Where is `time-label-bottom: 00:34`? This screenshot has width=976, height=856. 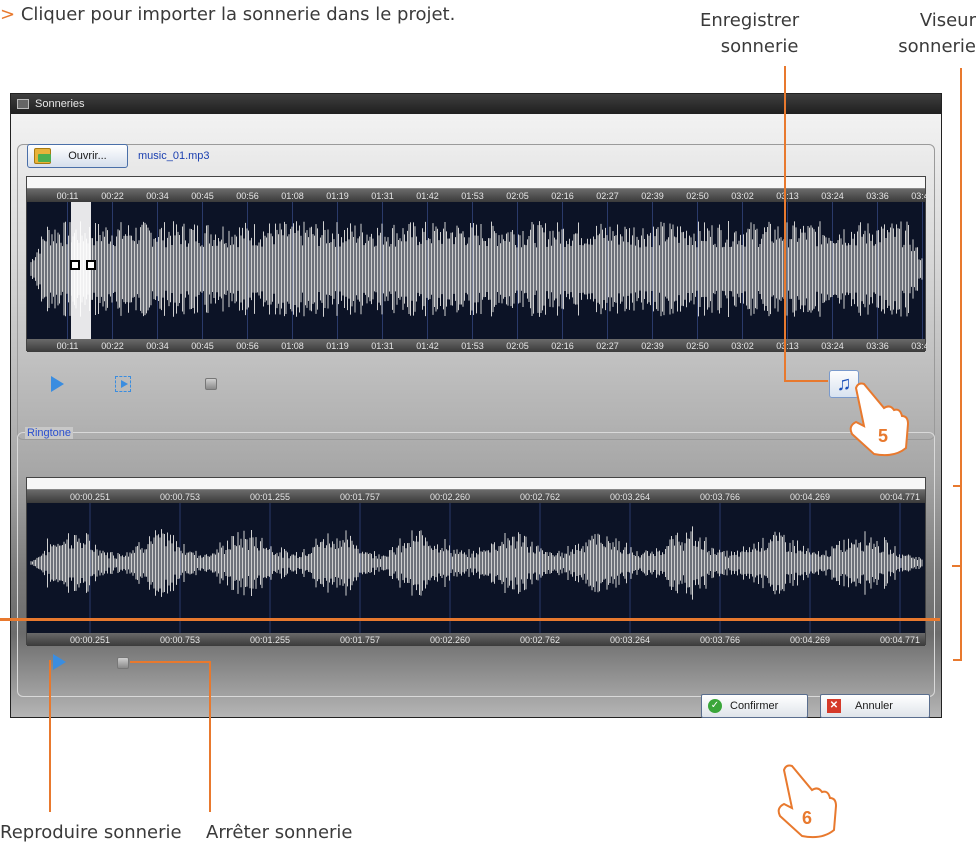
time-label-bottom: 00:34 is located at coordinates (157, 346).